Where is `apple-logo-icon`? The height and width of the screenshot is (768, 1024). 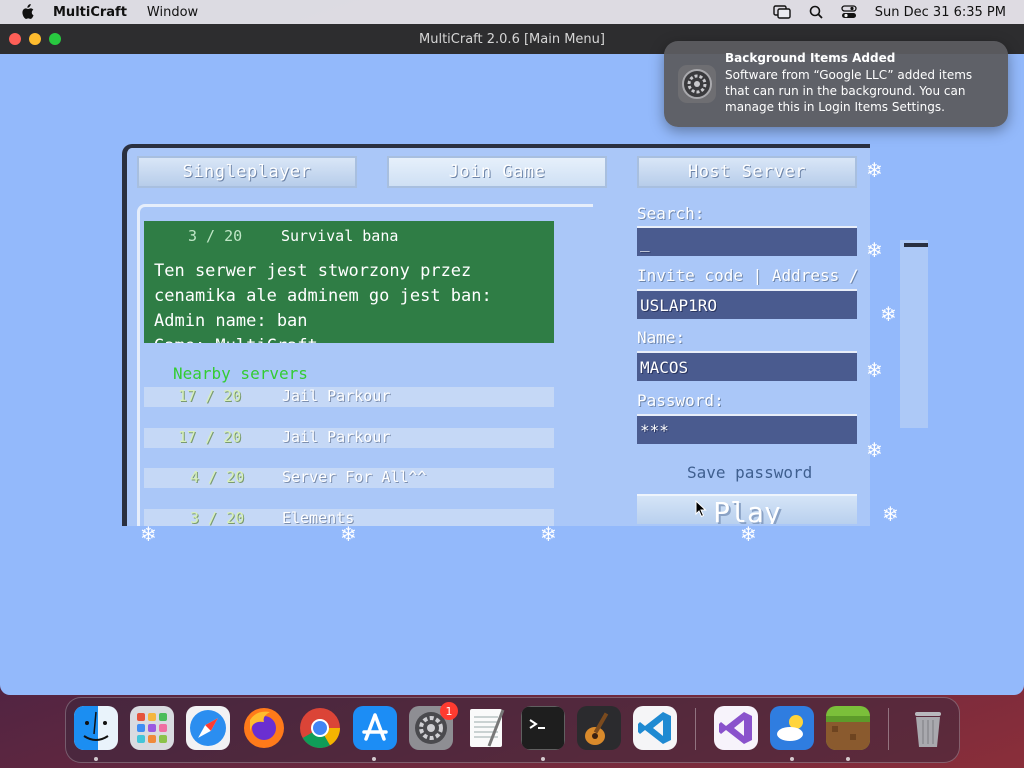
apple-logo-icon is located at coordinates (27, 12).